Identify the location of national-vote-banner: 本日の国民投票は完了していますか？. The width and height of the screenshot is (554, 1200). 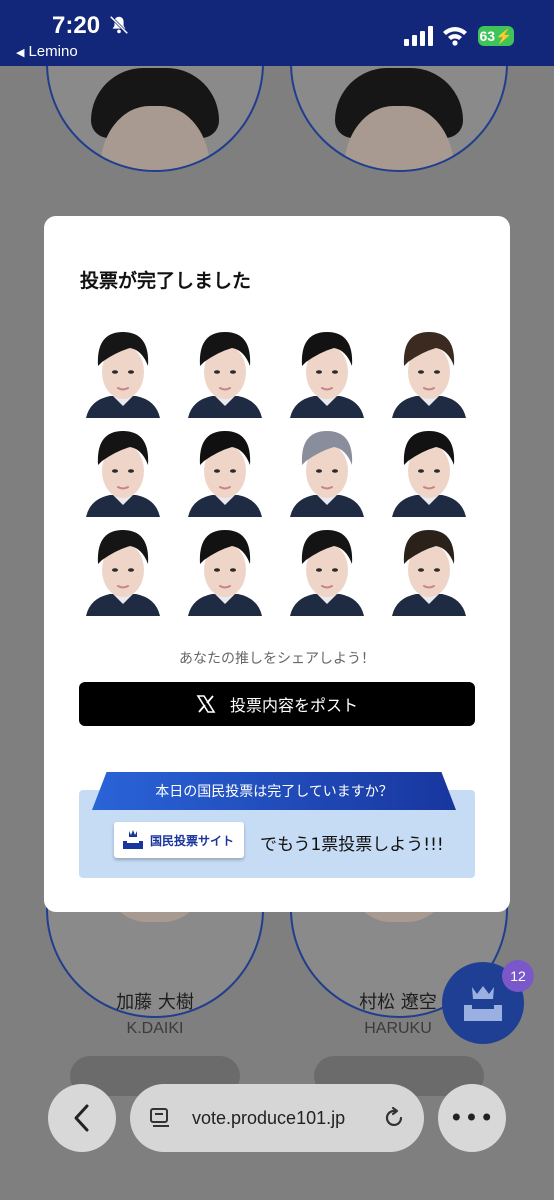
(274, 791).